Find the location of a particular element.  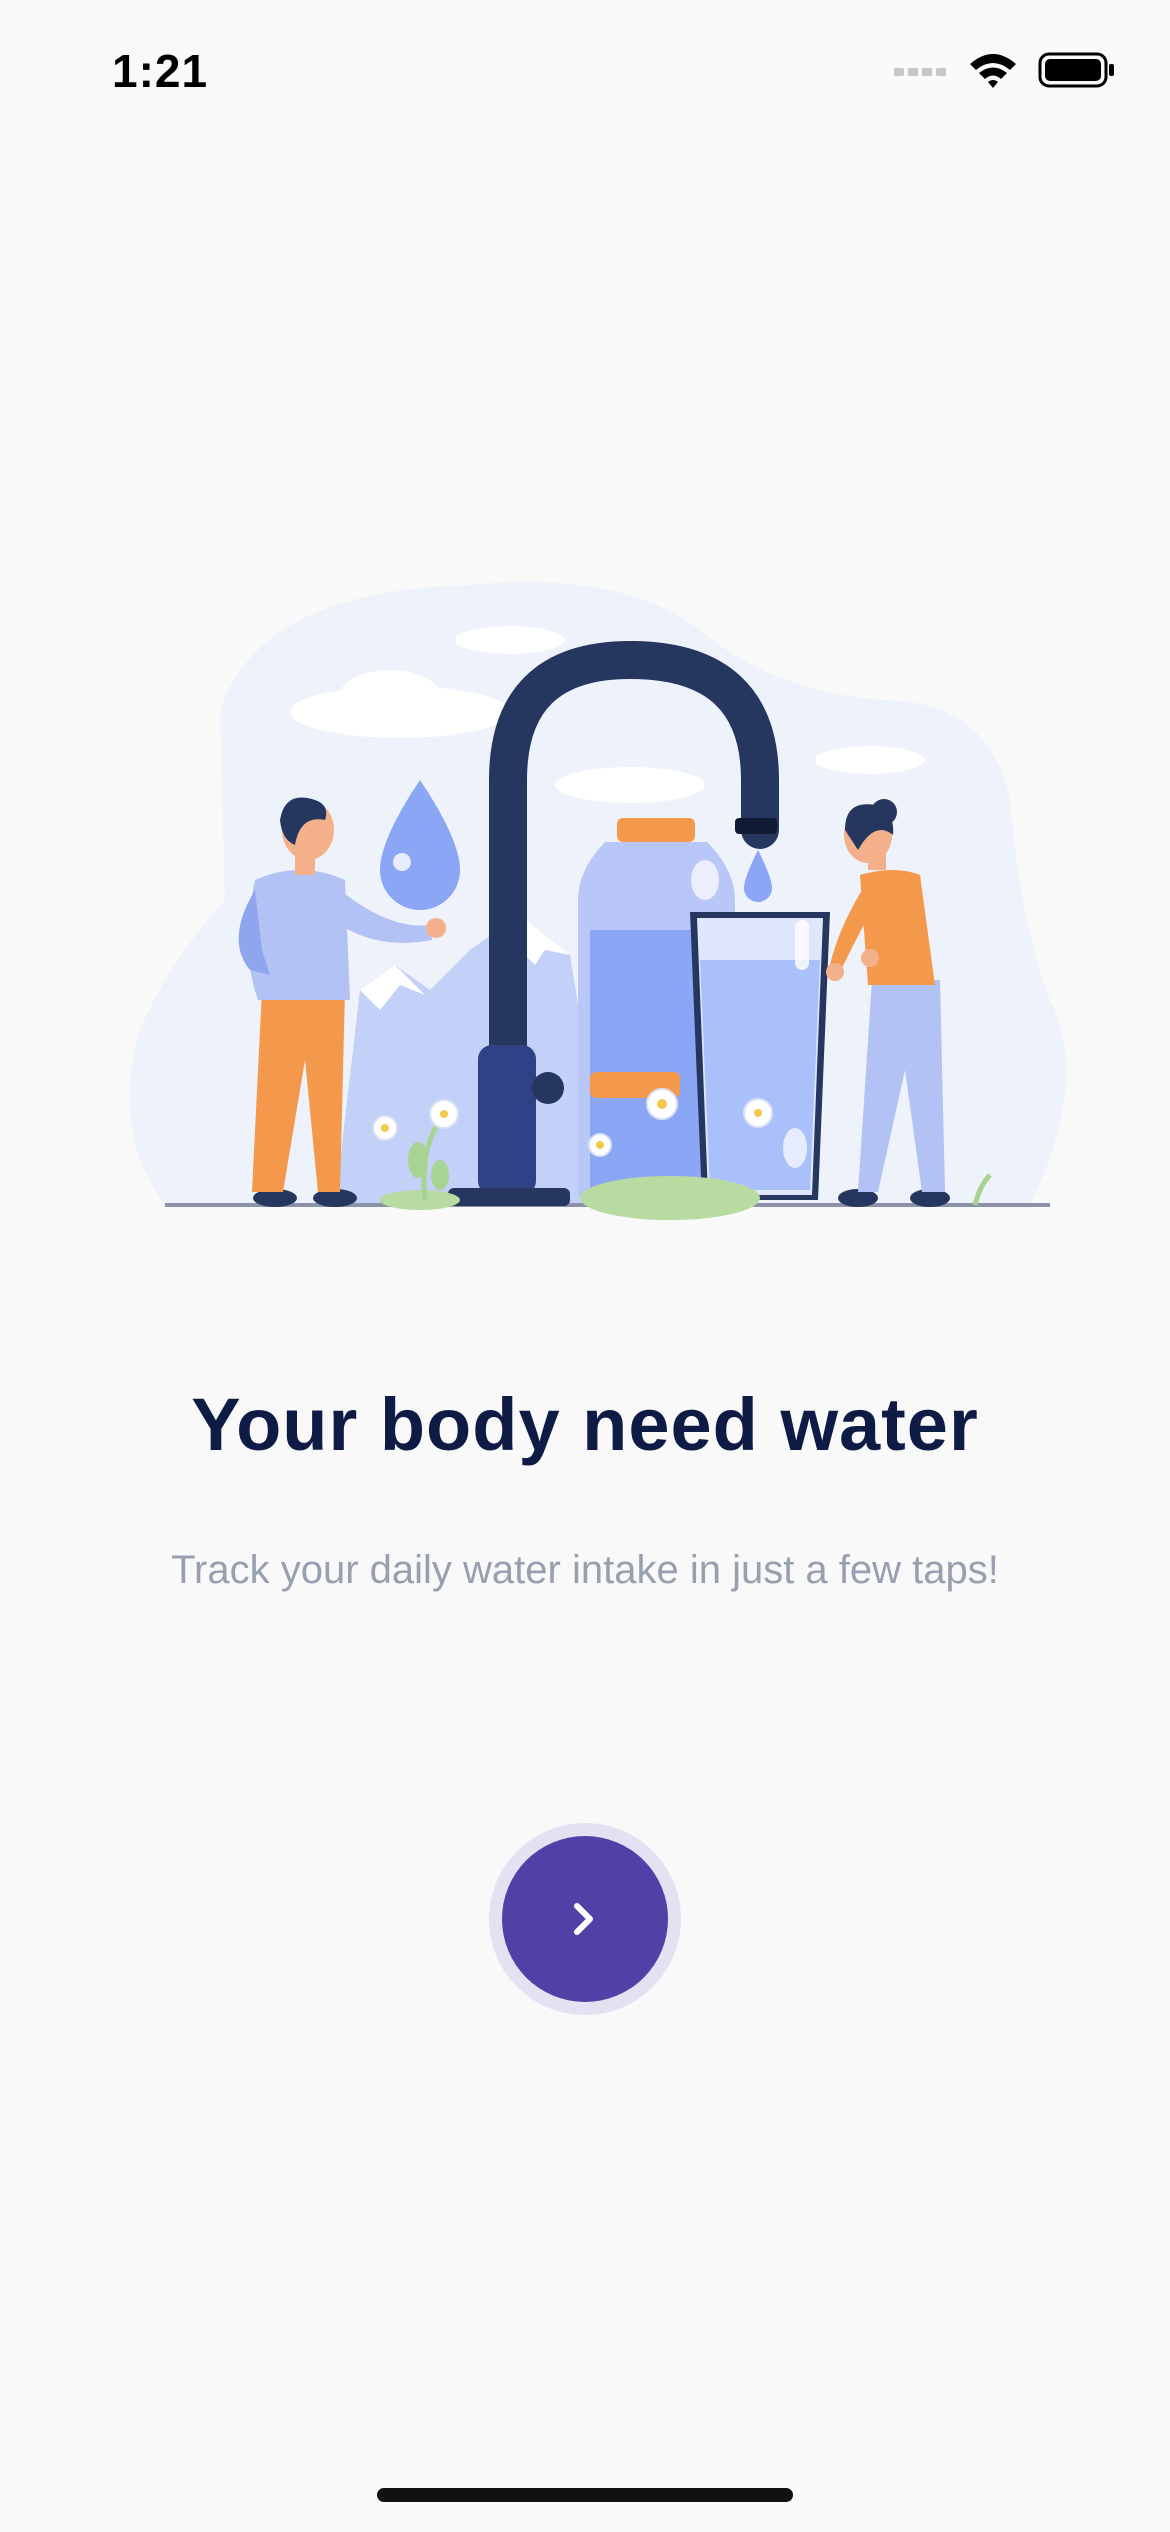

man-figure is located at coordinates (342, 1002).